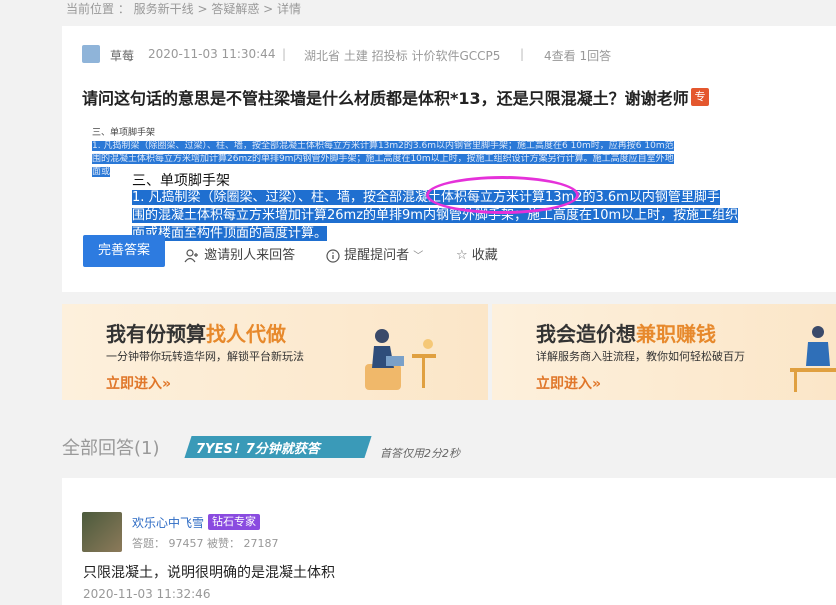 The height and width of the screenshot is (605, 836). I want to click on info-icon, so click(333, 255).